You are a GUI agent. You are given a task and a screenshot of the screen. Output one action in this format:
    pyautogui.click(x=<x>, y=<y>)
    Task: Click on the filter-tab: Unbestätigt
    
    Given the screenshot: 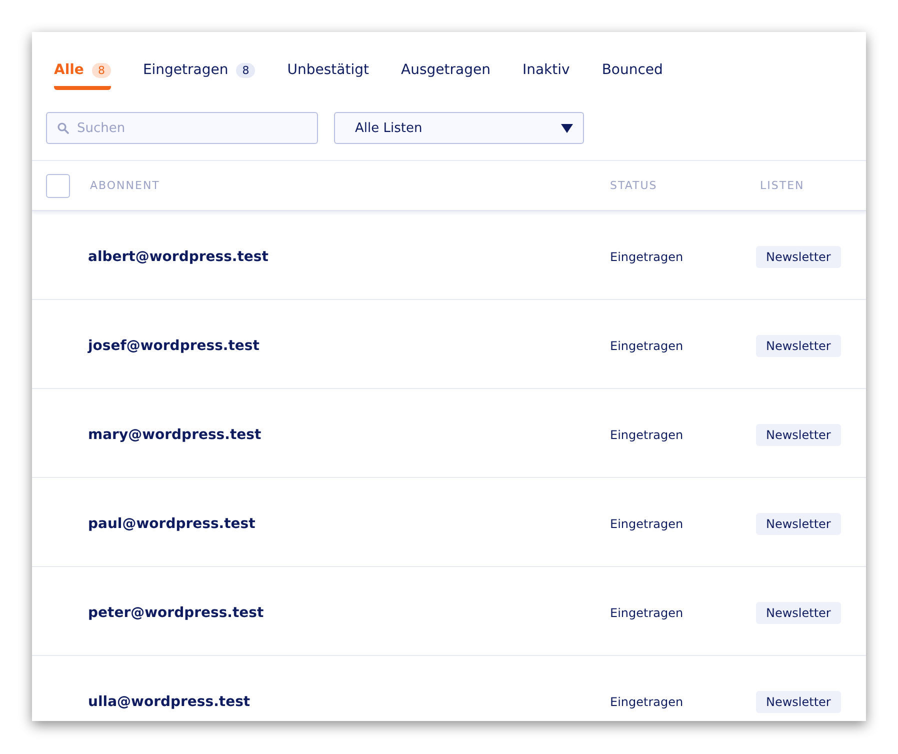 What is the action you would take?
    pyautogui.click(x=328, y=73)
    